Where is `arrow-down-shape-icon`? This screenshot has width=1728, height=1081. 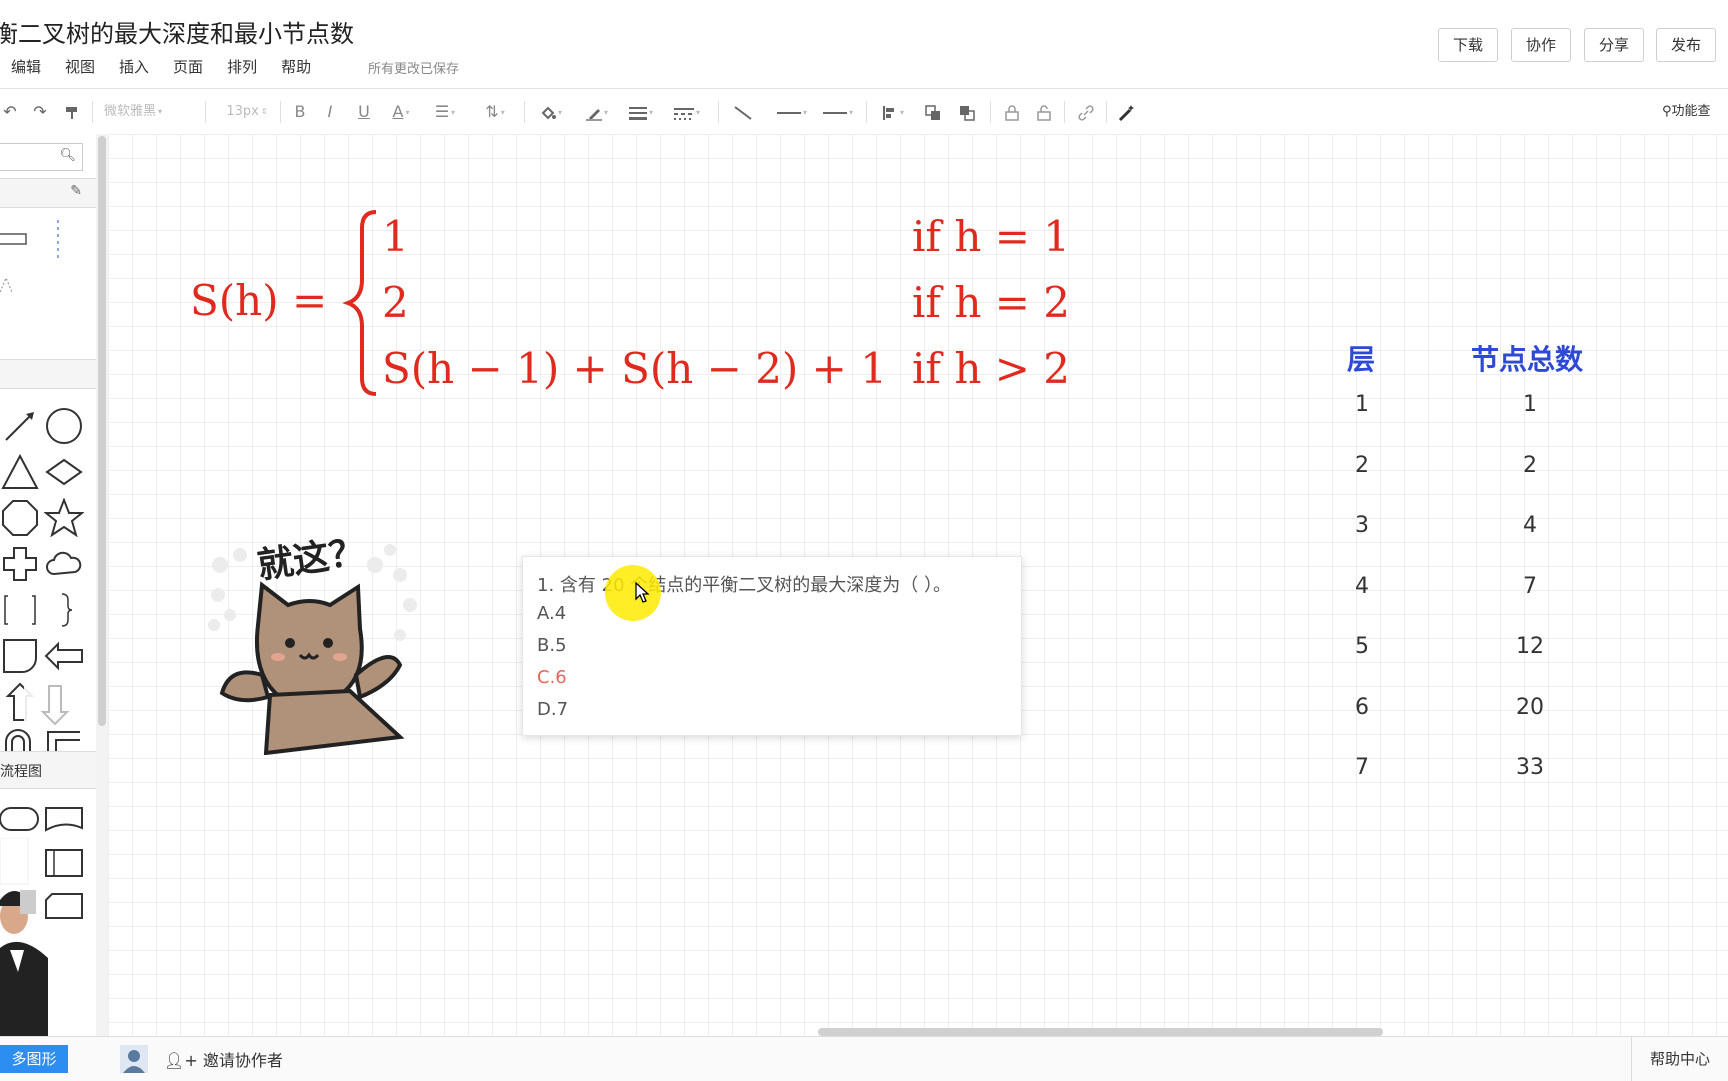
arrow-down-shape-icon is located at coordinates (55, 704).